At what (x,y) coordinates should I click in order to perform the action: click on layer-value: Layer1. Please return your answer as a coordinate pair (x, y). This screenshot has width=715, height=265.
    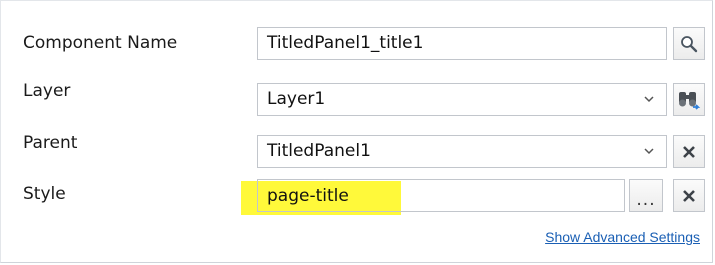
    Looking at the image, I should click on (296, 99).